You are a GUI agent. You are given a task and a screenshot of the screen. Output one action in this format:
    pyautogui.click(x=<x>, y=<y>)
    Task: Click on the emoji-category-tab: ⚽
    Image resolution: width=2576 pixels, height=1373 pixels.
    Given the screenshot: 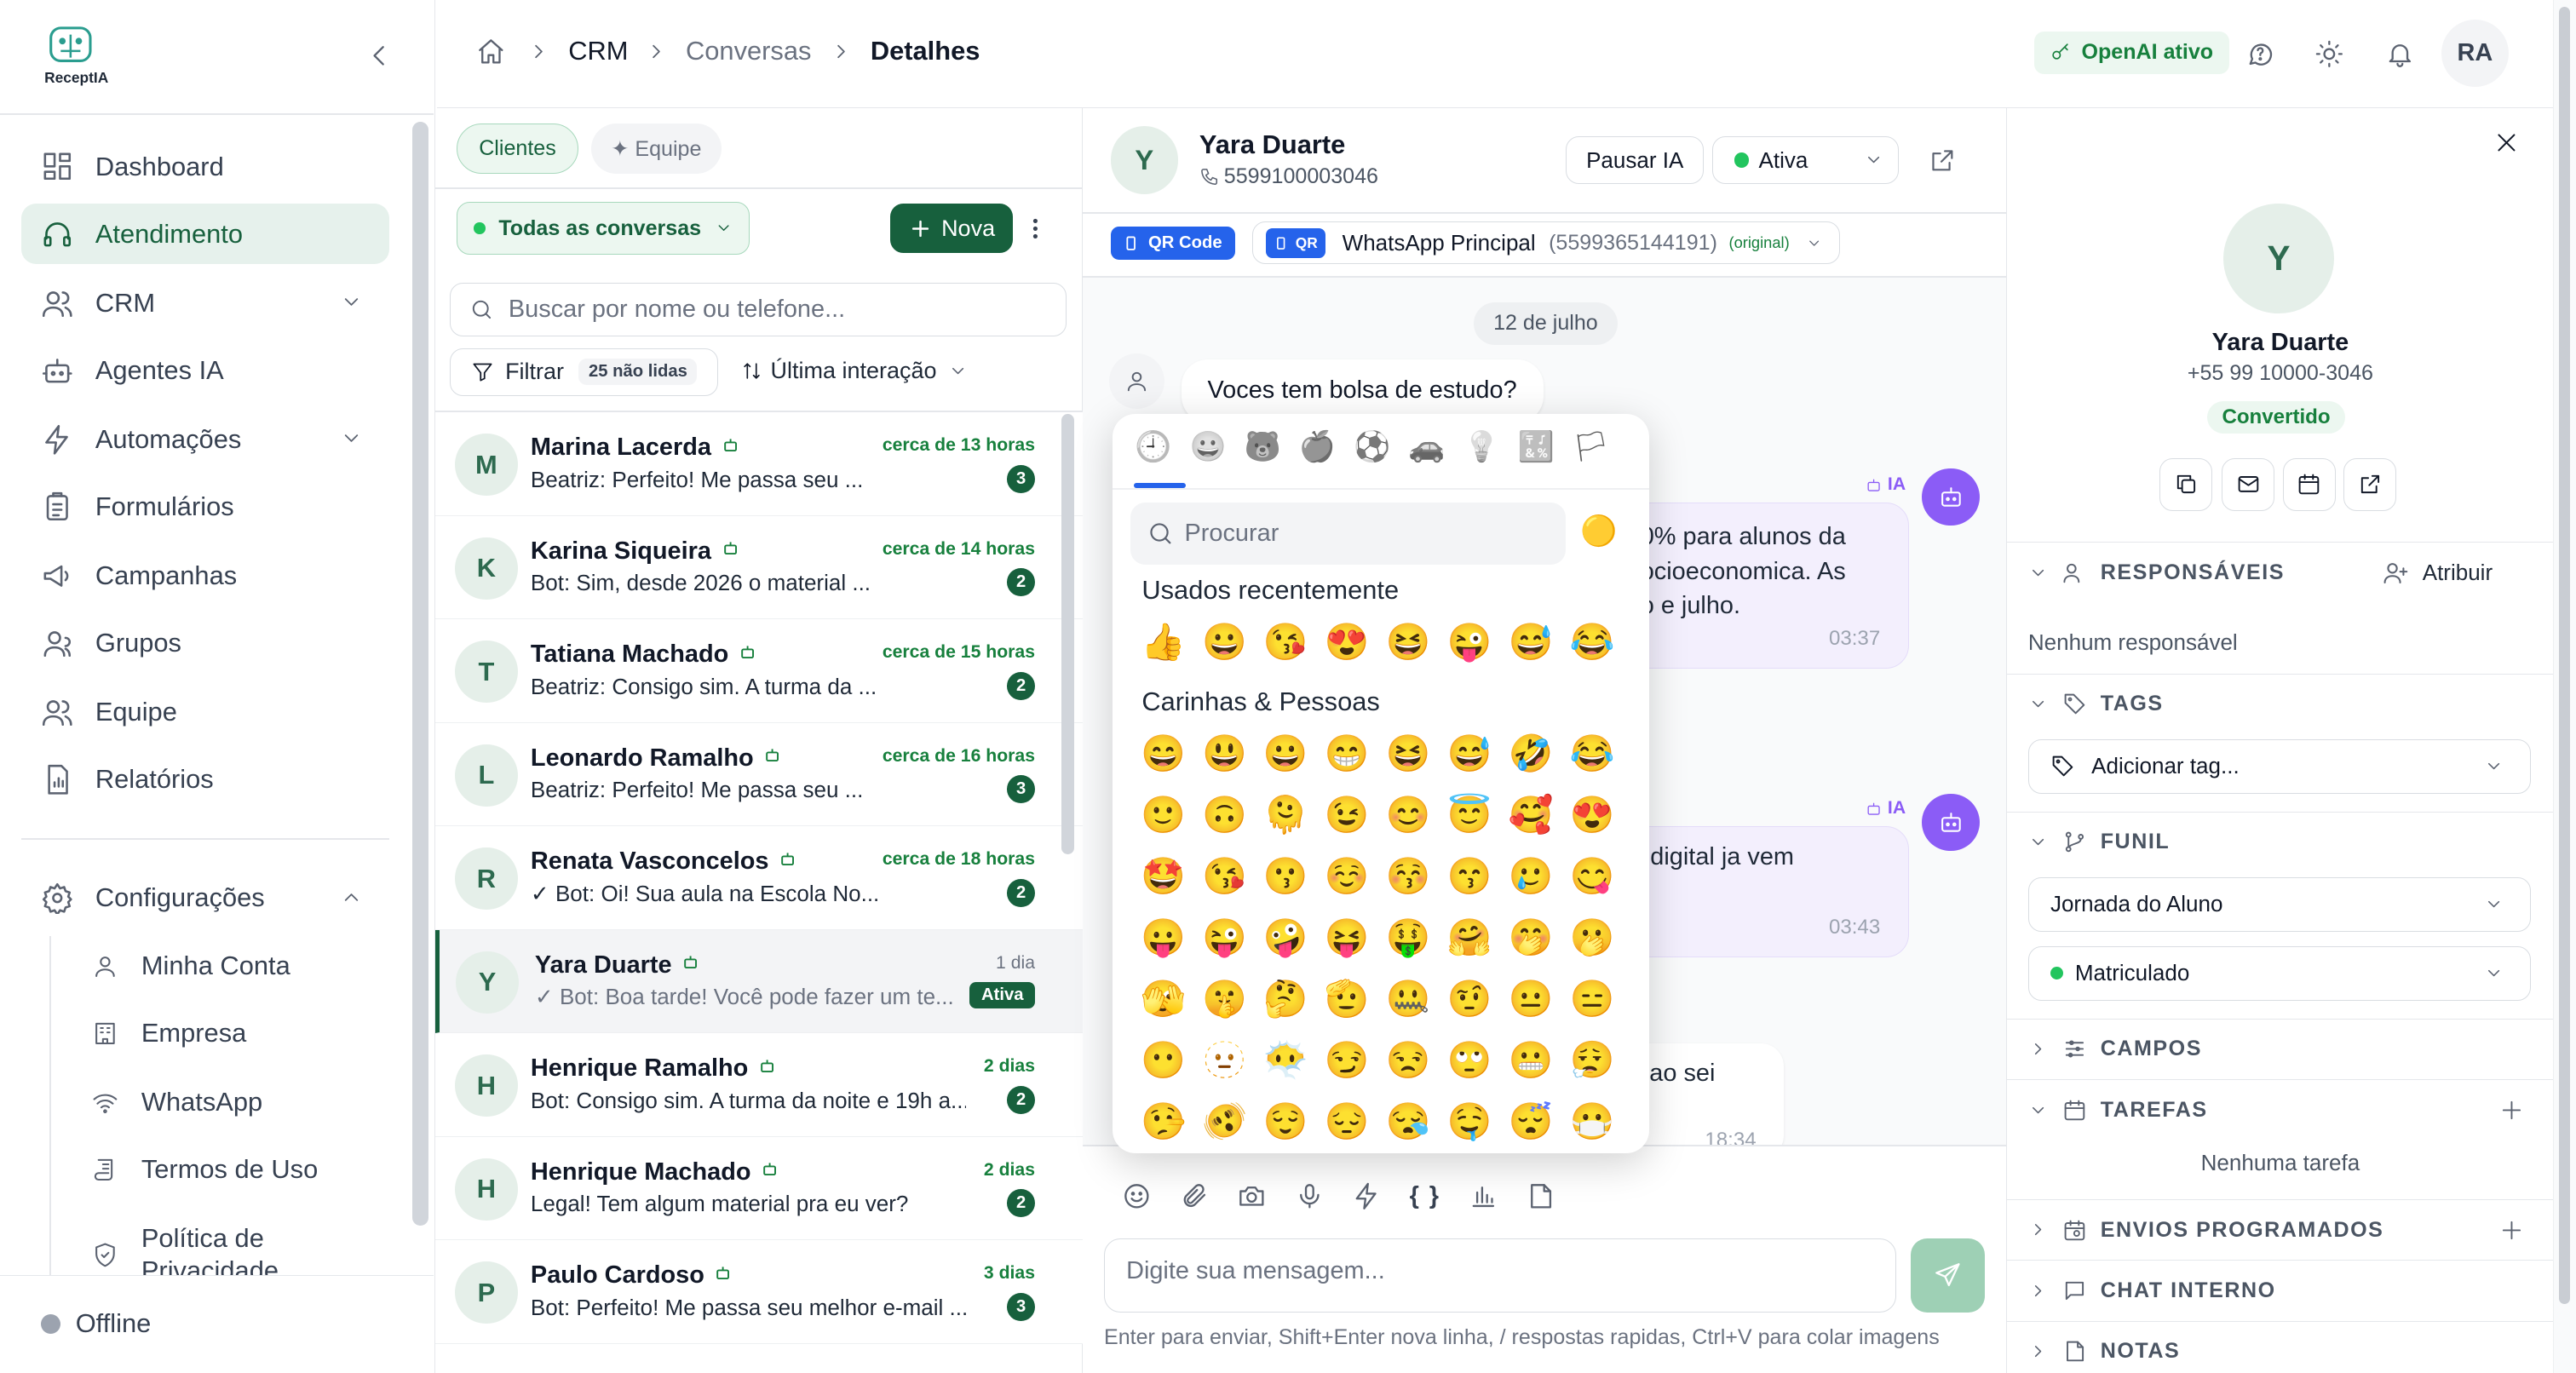 What is the action you would take?
    pyautogui.click(x=1373, y=447)
    